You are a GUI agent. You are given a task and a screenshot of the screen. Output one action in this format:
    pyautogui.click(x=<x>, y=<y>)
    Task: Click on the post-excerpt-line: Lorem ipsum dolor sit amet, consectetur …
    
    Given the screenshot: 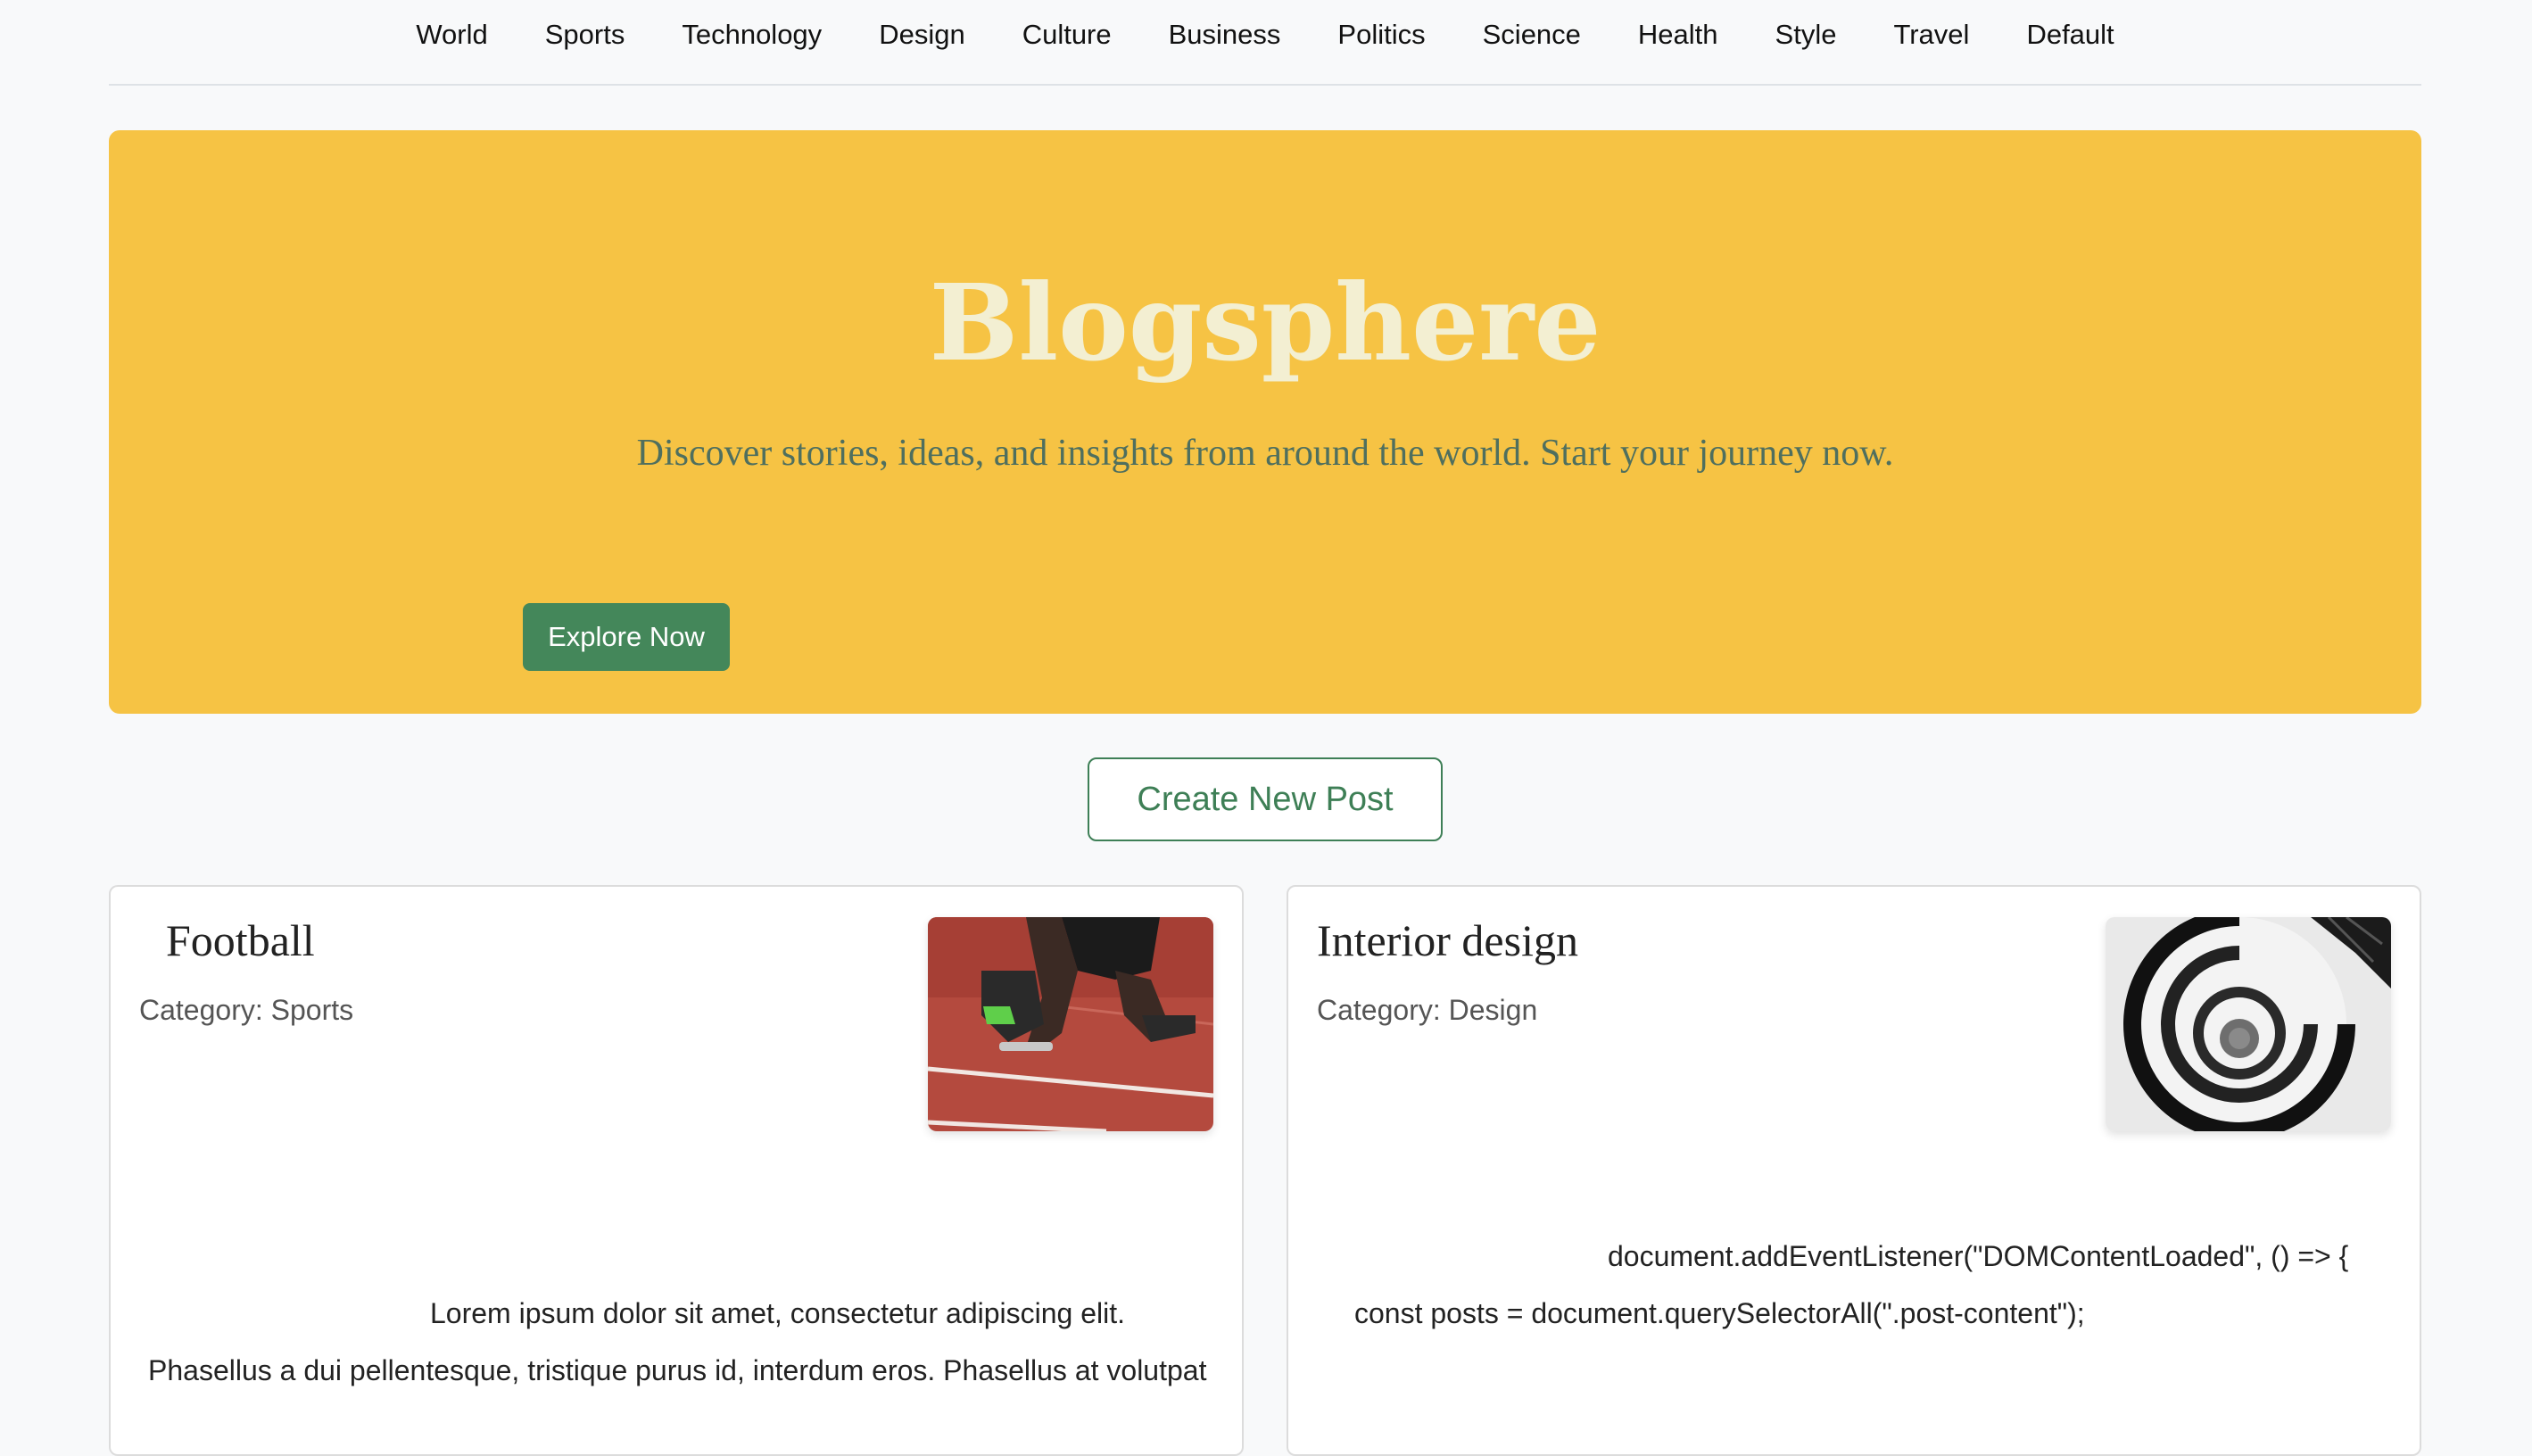 What is the action you would take?
    pyautogui.click(x=778, y=1313)
    